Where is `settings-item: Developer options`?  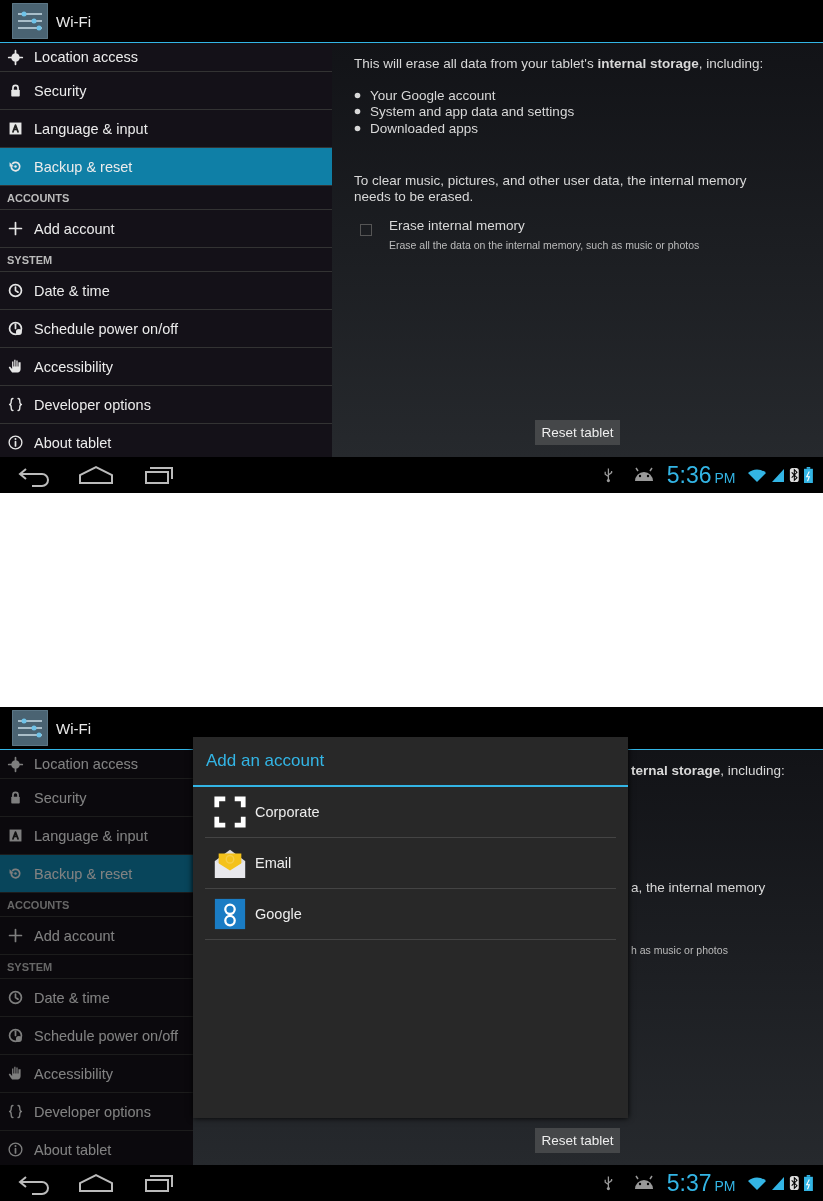 settings-item: Developer options is located at coordinates (166, 405).